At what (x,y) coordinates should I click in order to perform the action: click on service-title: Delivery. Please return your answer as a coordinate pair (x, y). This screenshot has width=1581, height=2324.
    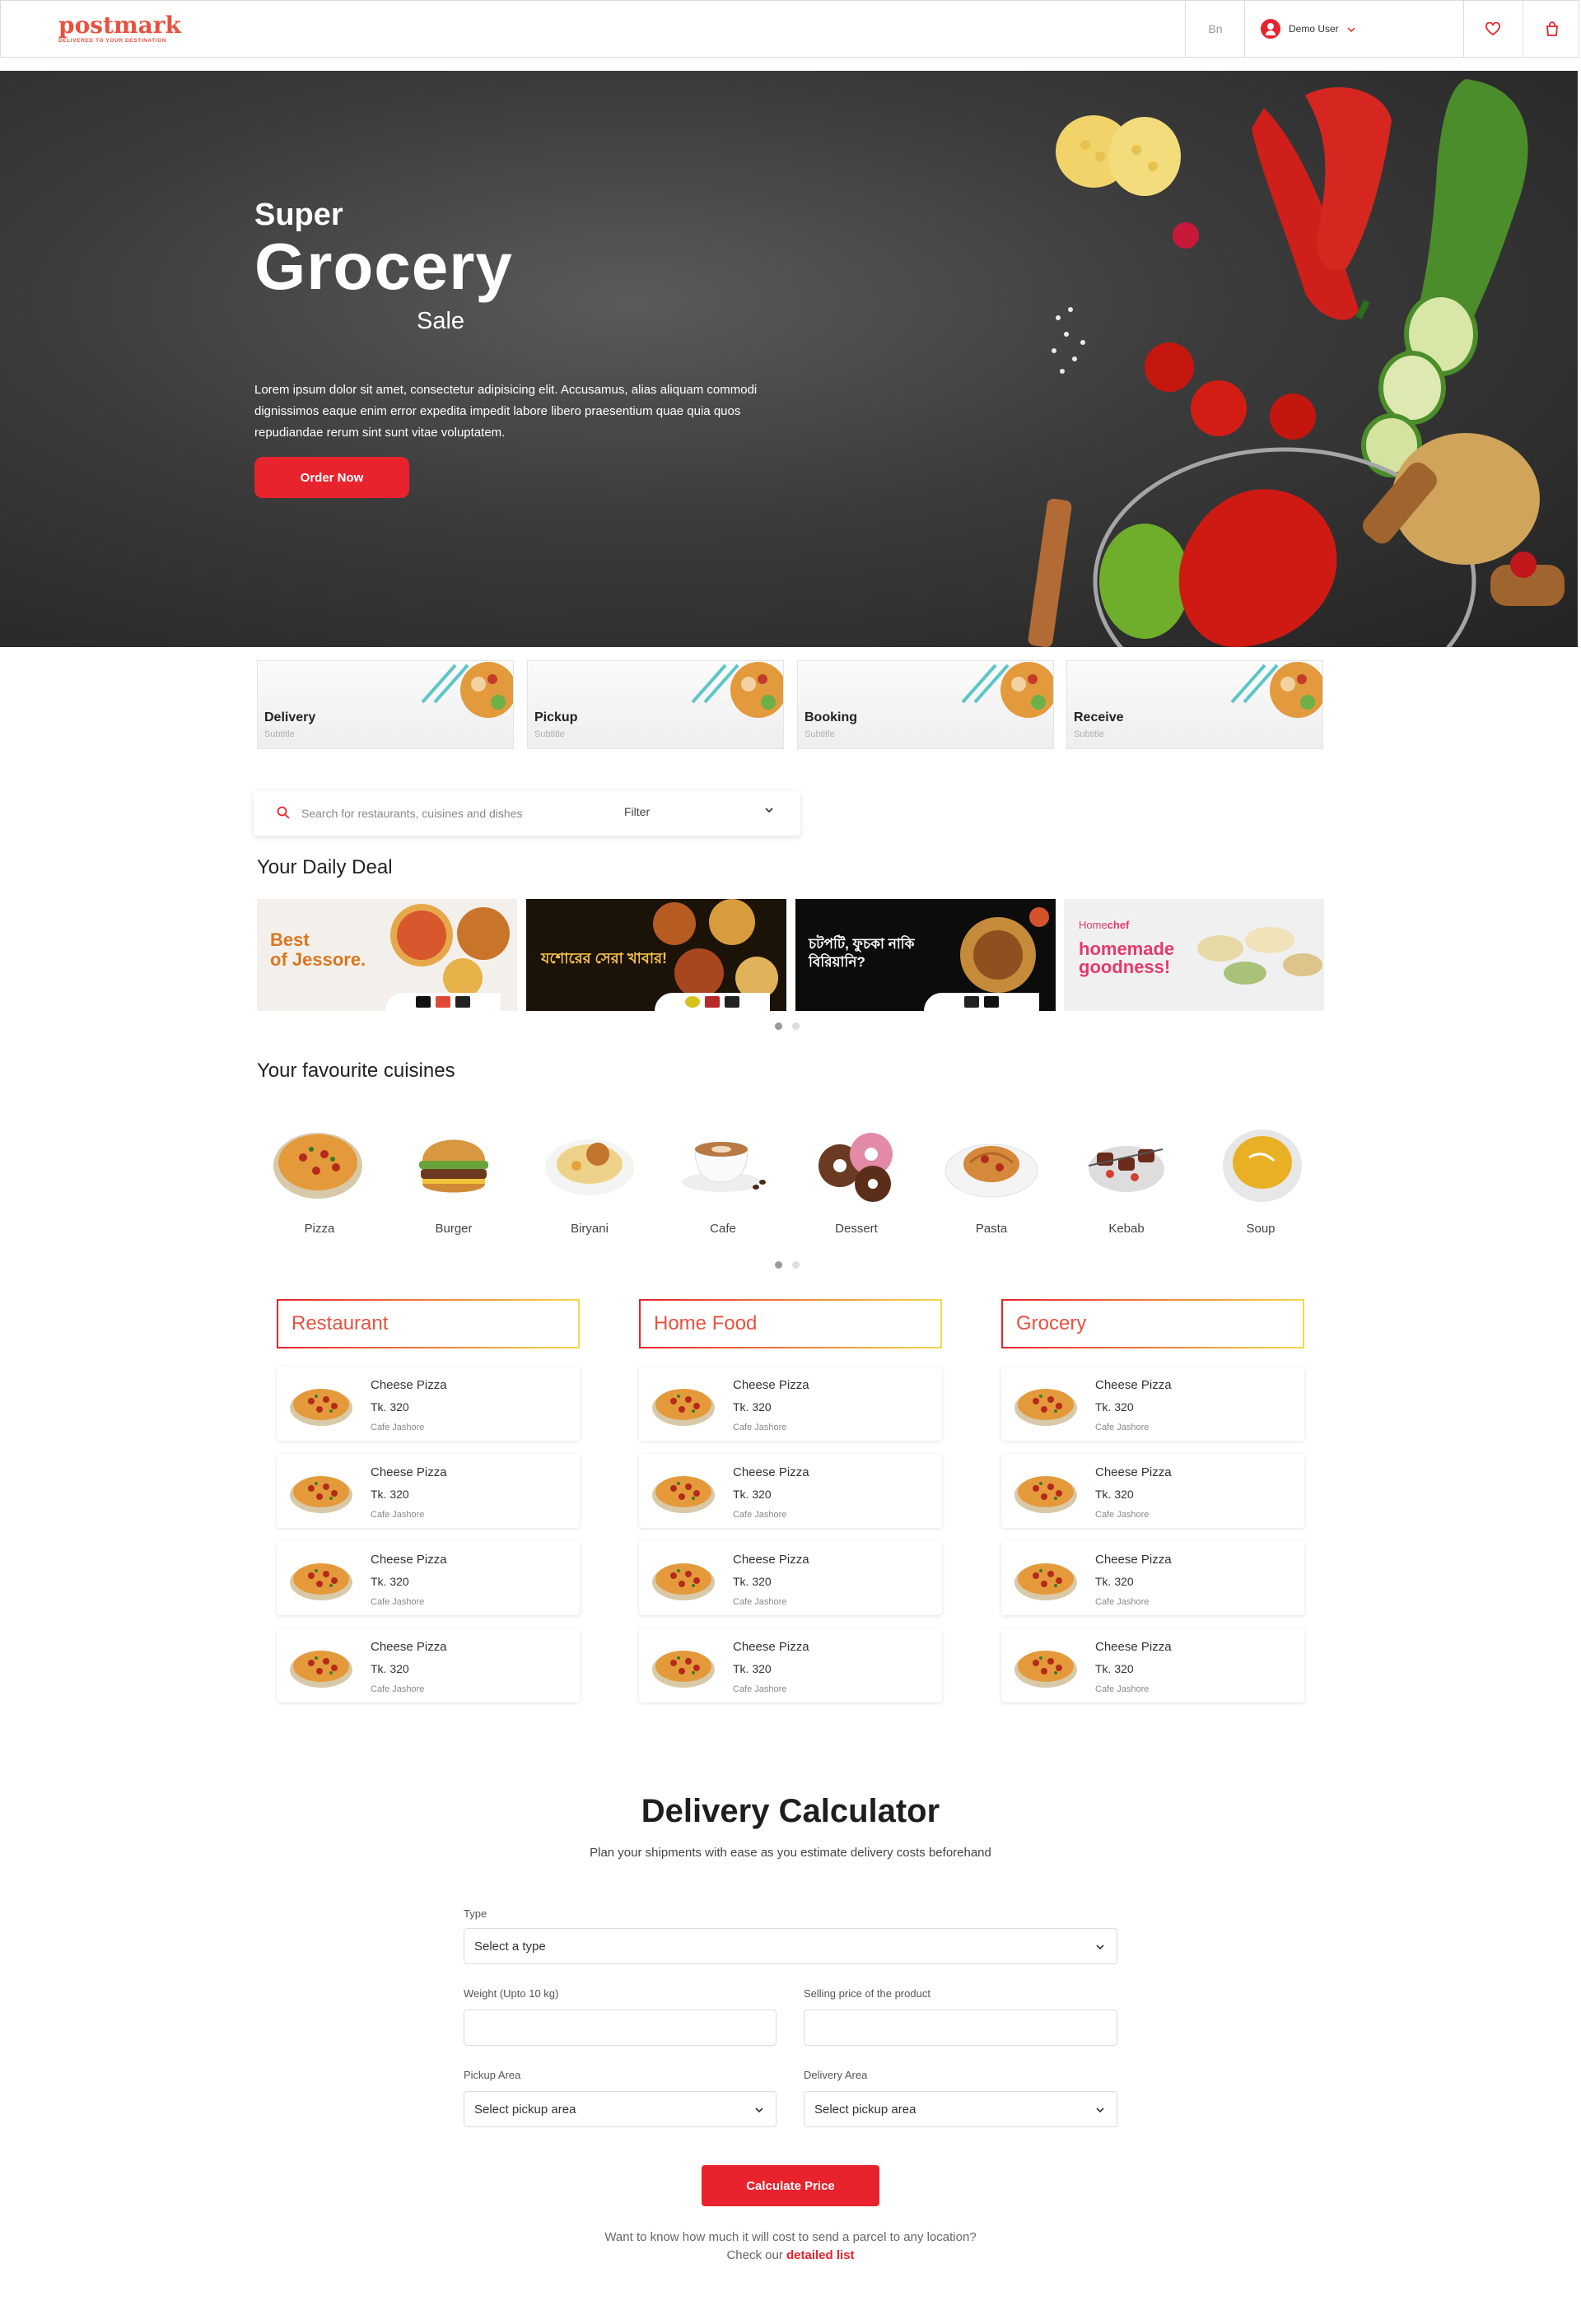
    Looking at the image, I should click on (290, 717).